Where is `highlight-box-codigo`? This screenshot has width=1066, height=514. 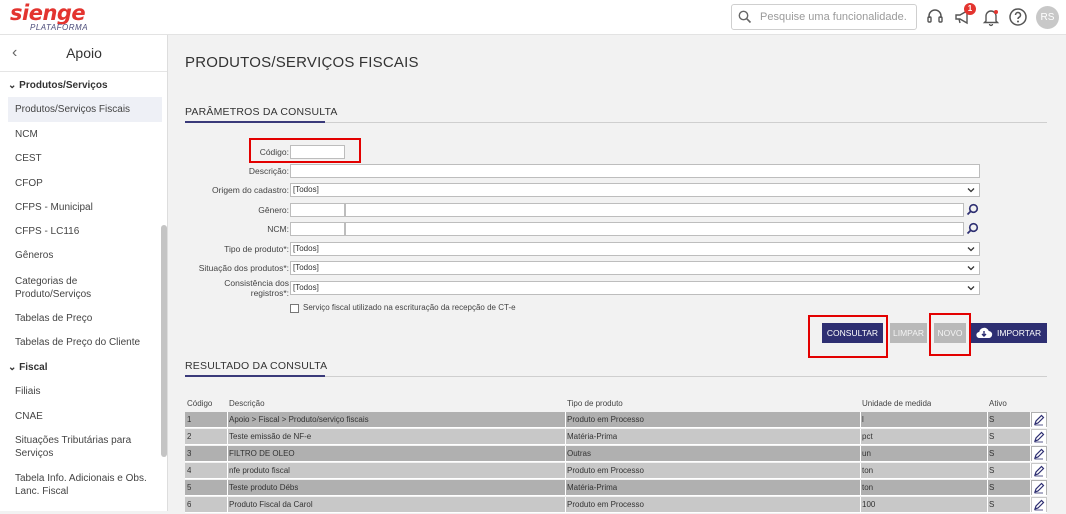
highlight-box-codigo is located at coordinates (305, 150).